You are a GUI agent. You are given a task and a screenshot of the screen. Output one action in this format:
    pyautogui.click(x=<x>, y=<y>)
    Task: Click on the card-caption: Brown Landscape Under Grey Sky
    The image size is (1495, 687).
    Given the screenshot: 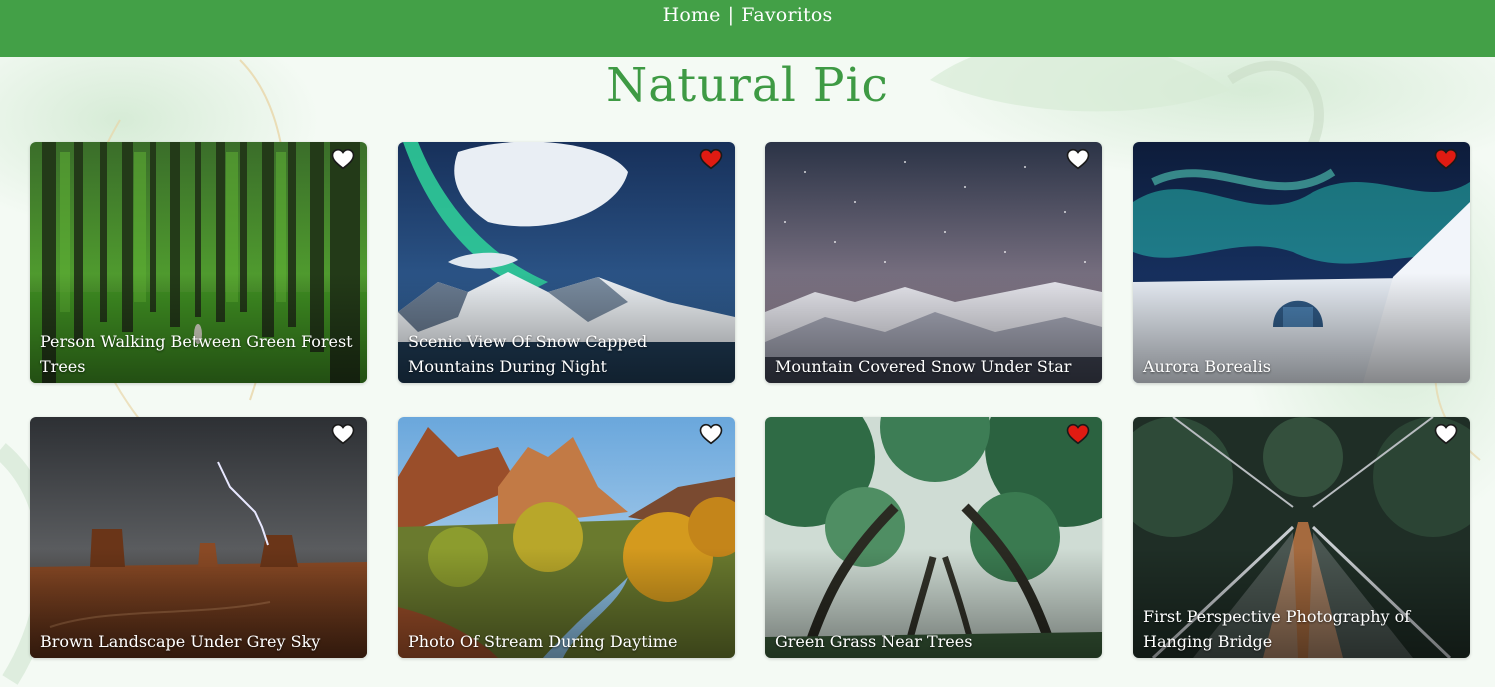 What is the action you would take?
    pyautogui.click(x=180, y=641)
    